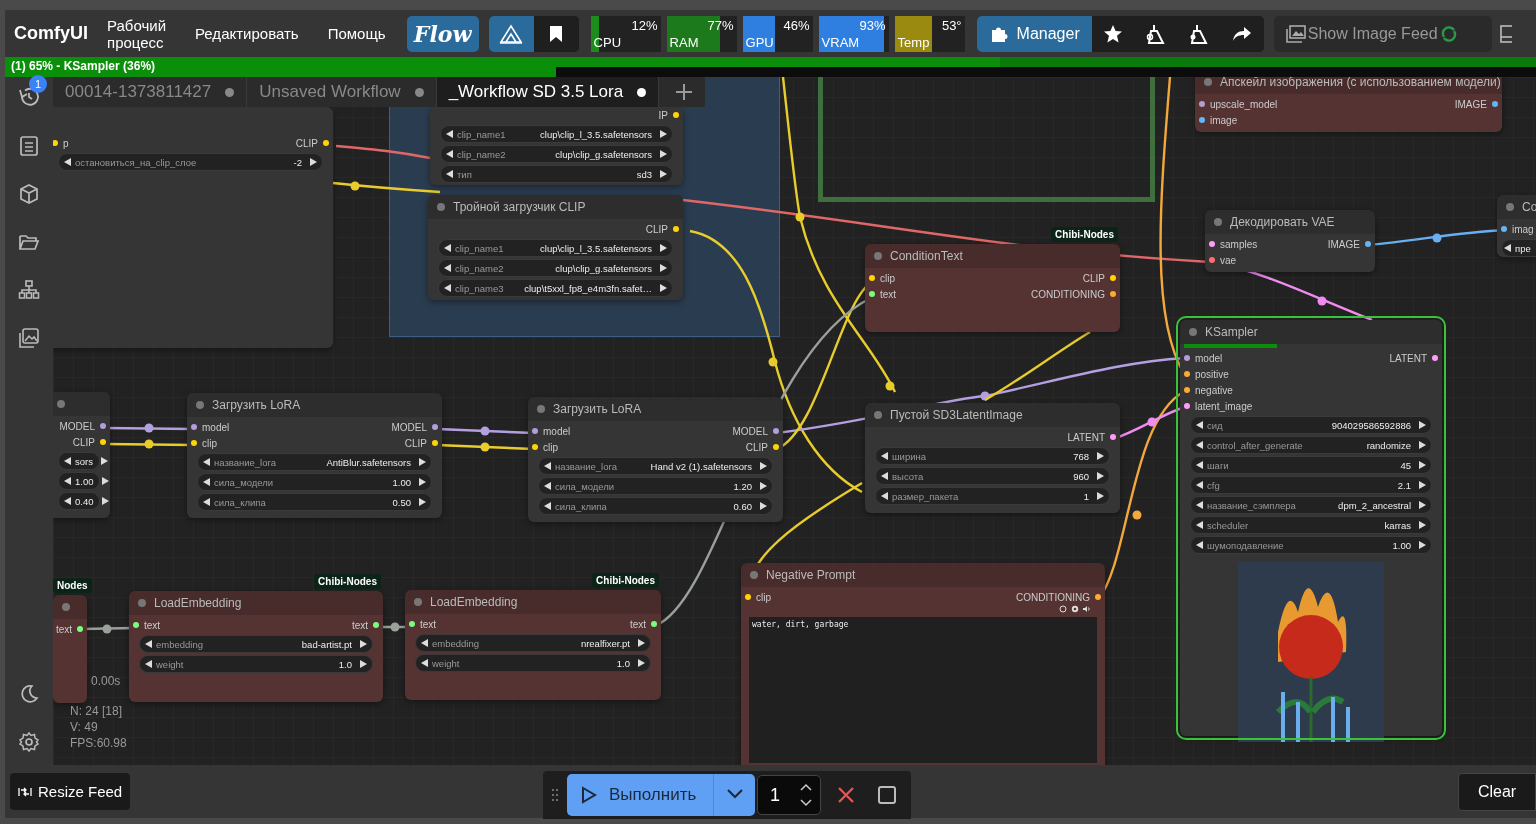  I want to click on stop-square-icon, so click(887, 795).